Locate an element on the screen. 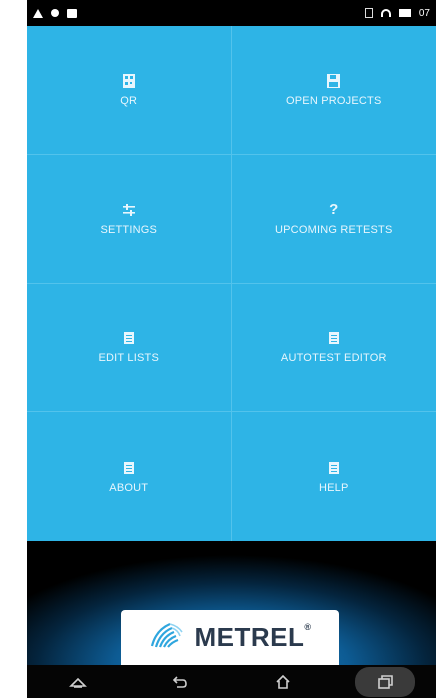 The image size is (436, 698). recent-apps-icon is located at coordinates (385, 681).